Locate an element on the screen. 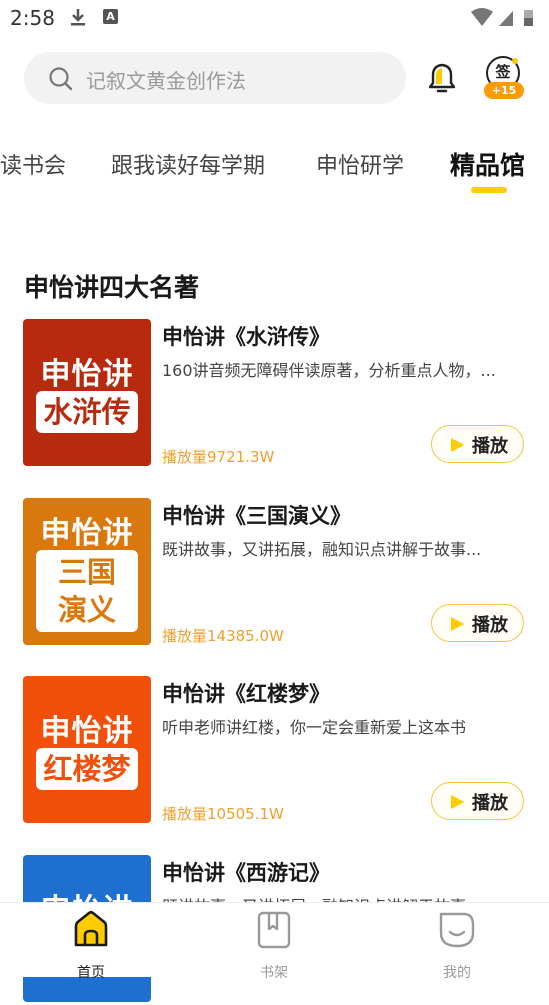  play-count: 播放量14385.0W is located at coordinates (223, 636).